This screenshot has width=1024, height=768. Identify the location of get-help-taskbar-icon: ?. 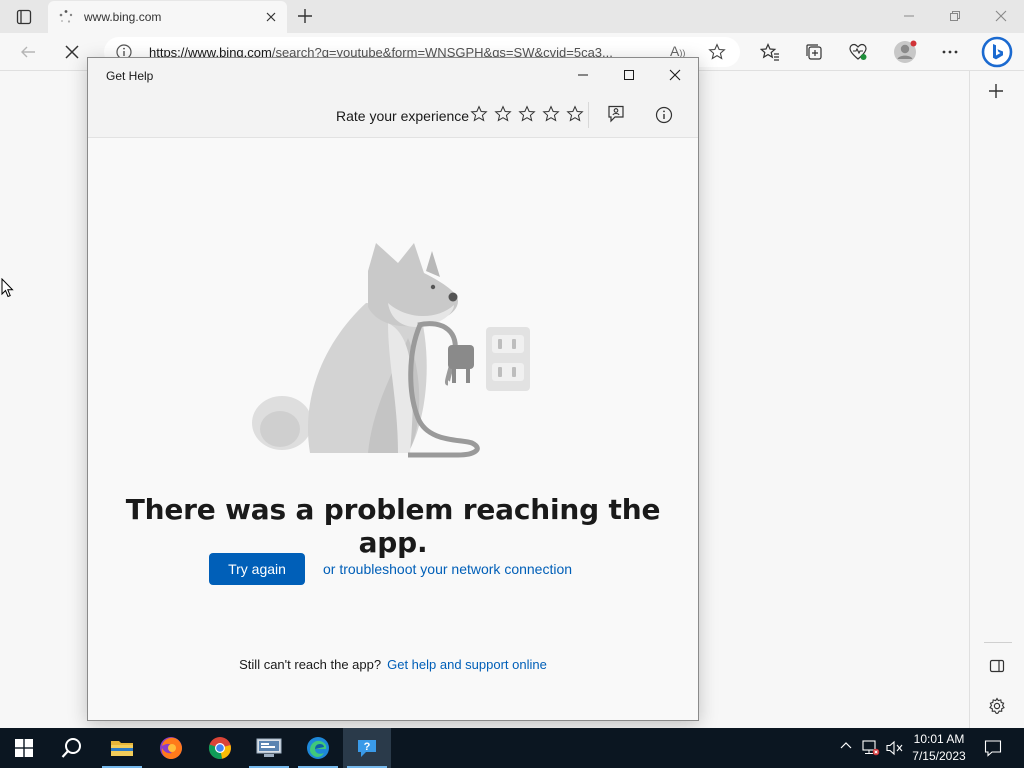
(367, 748).